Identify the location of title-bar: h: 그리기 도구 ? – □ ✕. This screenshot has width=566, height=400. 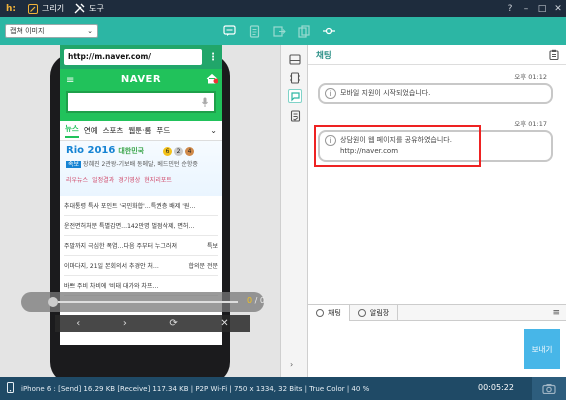
(283, 8).